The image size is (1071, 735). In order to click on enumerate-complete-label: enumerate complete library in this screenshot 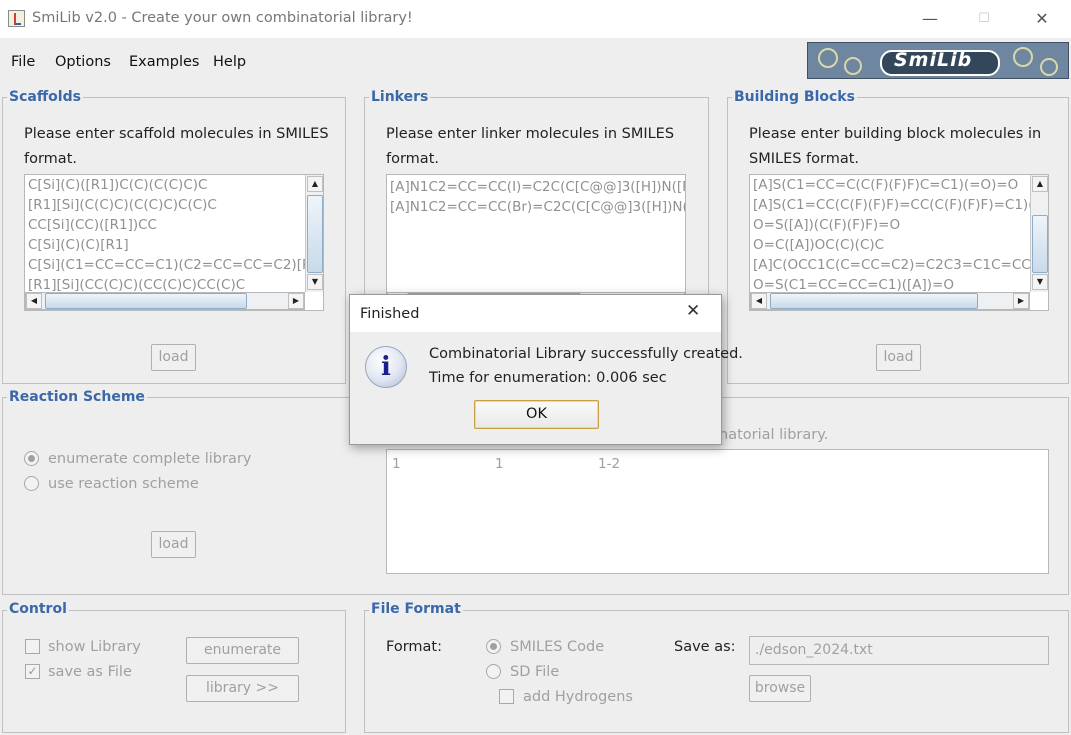, I will do `click(150, 459)`.